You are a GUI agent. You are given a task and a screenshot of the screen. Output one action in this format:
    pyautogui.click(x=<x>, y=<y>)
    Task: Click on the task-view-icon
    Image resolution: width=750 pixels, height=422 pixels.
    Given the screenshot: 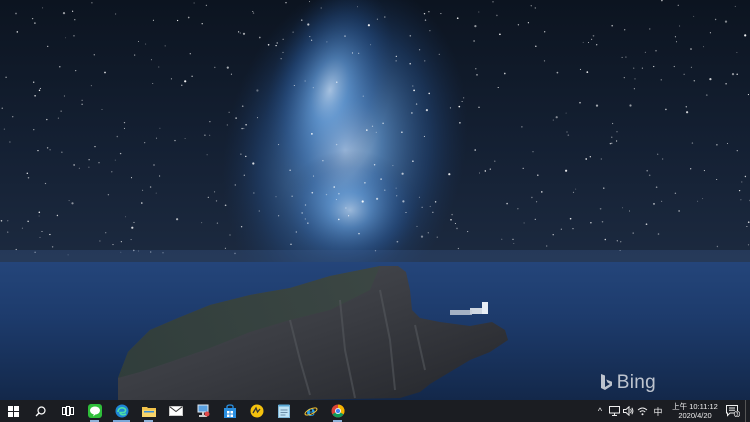 What is the action you would take?
    pyautogui.click(x=67, y=411)
    